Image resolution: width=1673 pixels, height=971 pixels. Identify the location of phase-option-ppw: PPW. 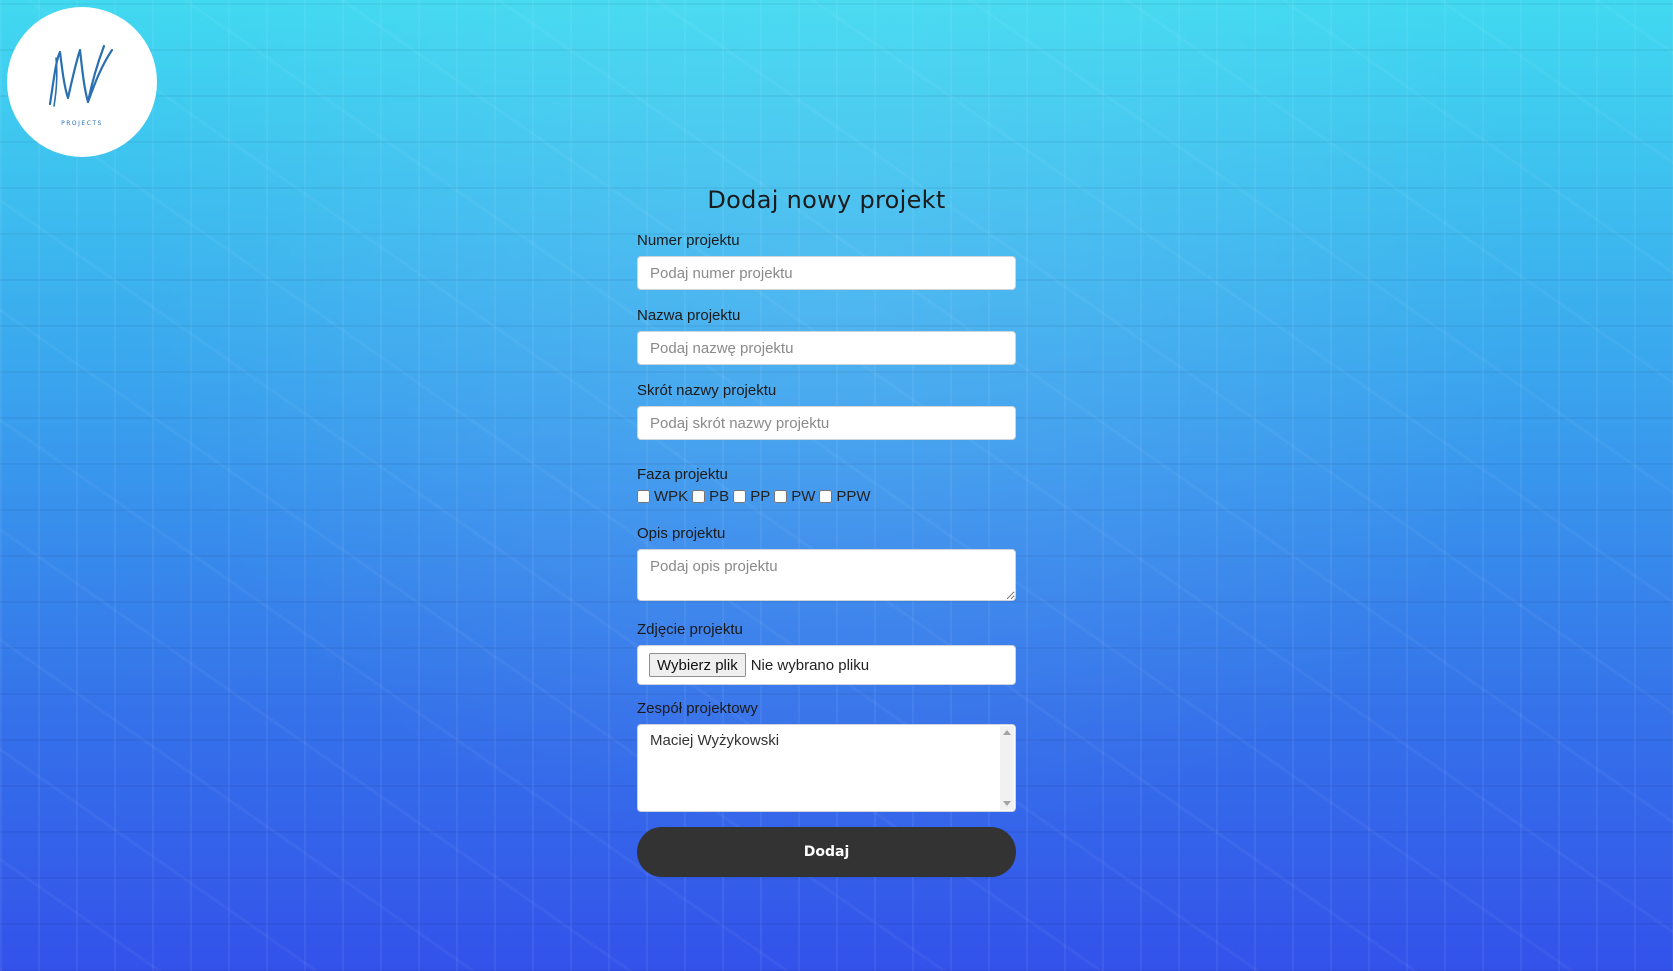
(845, 496).